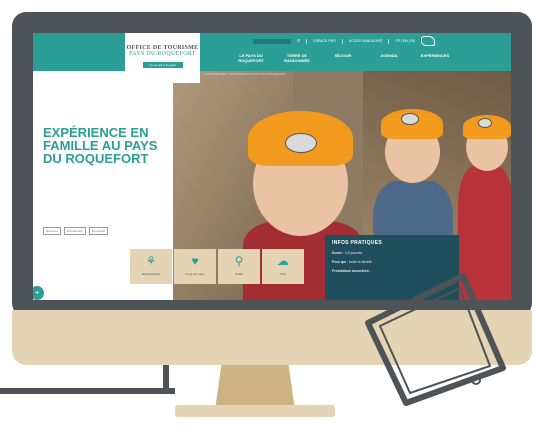  What do you see at coordinates (297, 58) in the screenshot?
I see `nav-item-randonnee: TERRE DE RANDONNÉE` at bounding box center [297, 58].